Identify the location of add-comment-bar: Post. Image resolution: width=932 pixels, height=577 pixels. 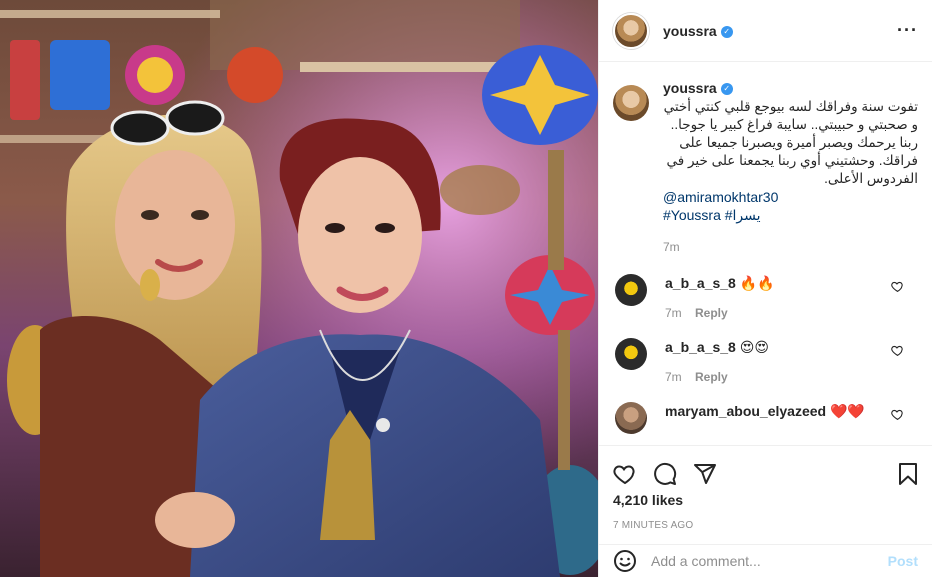
(765, 560).